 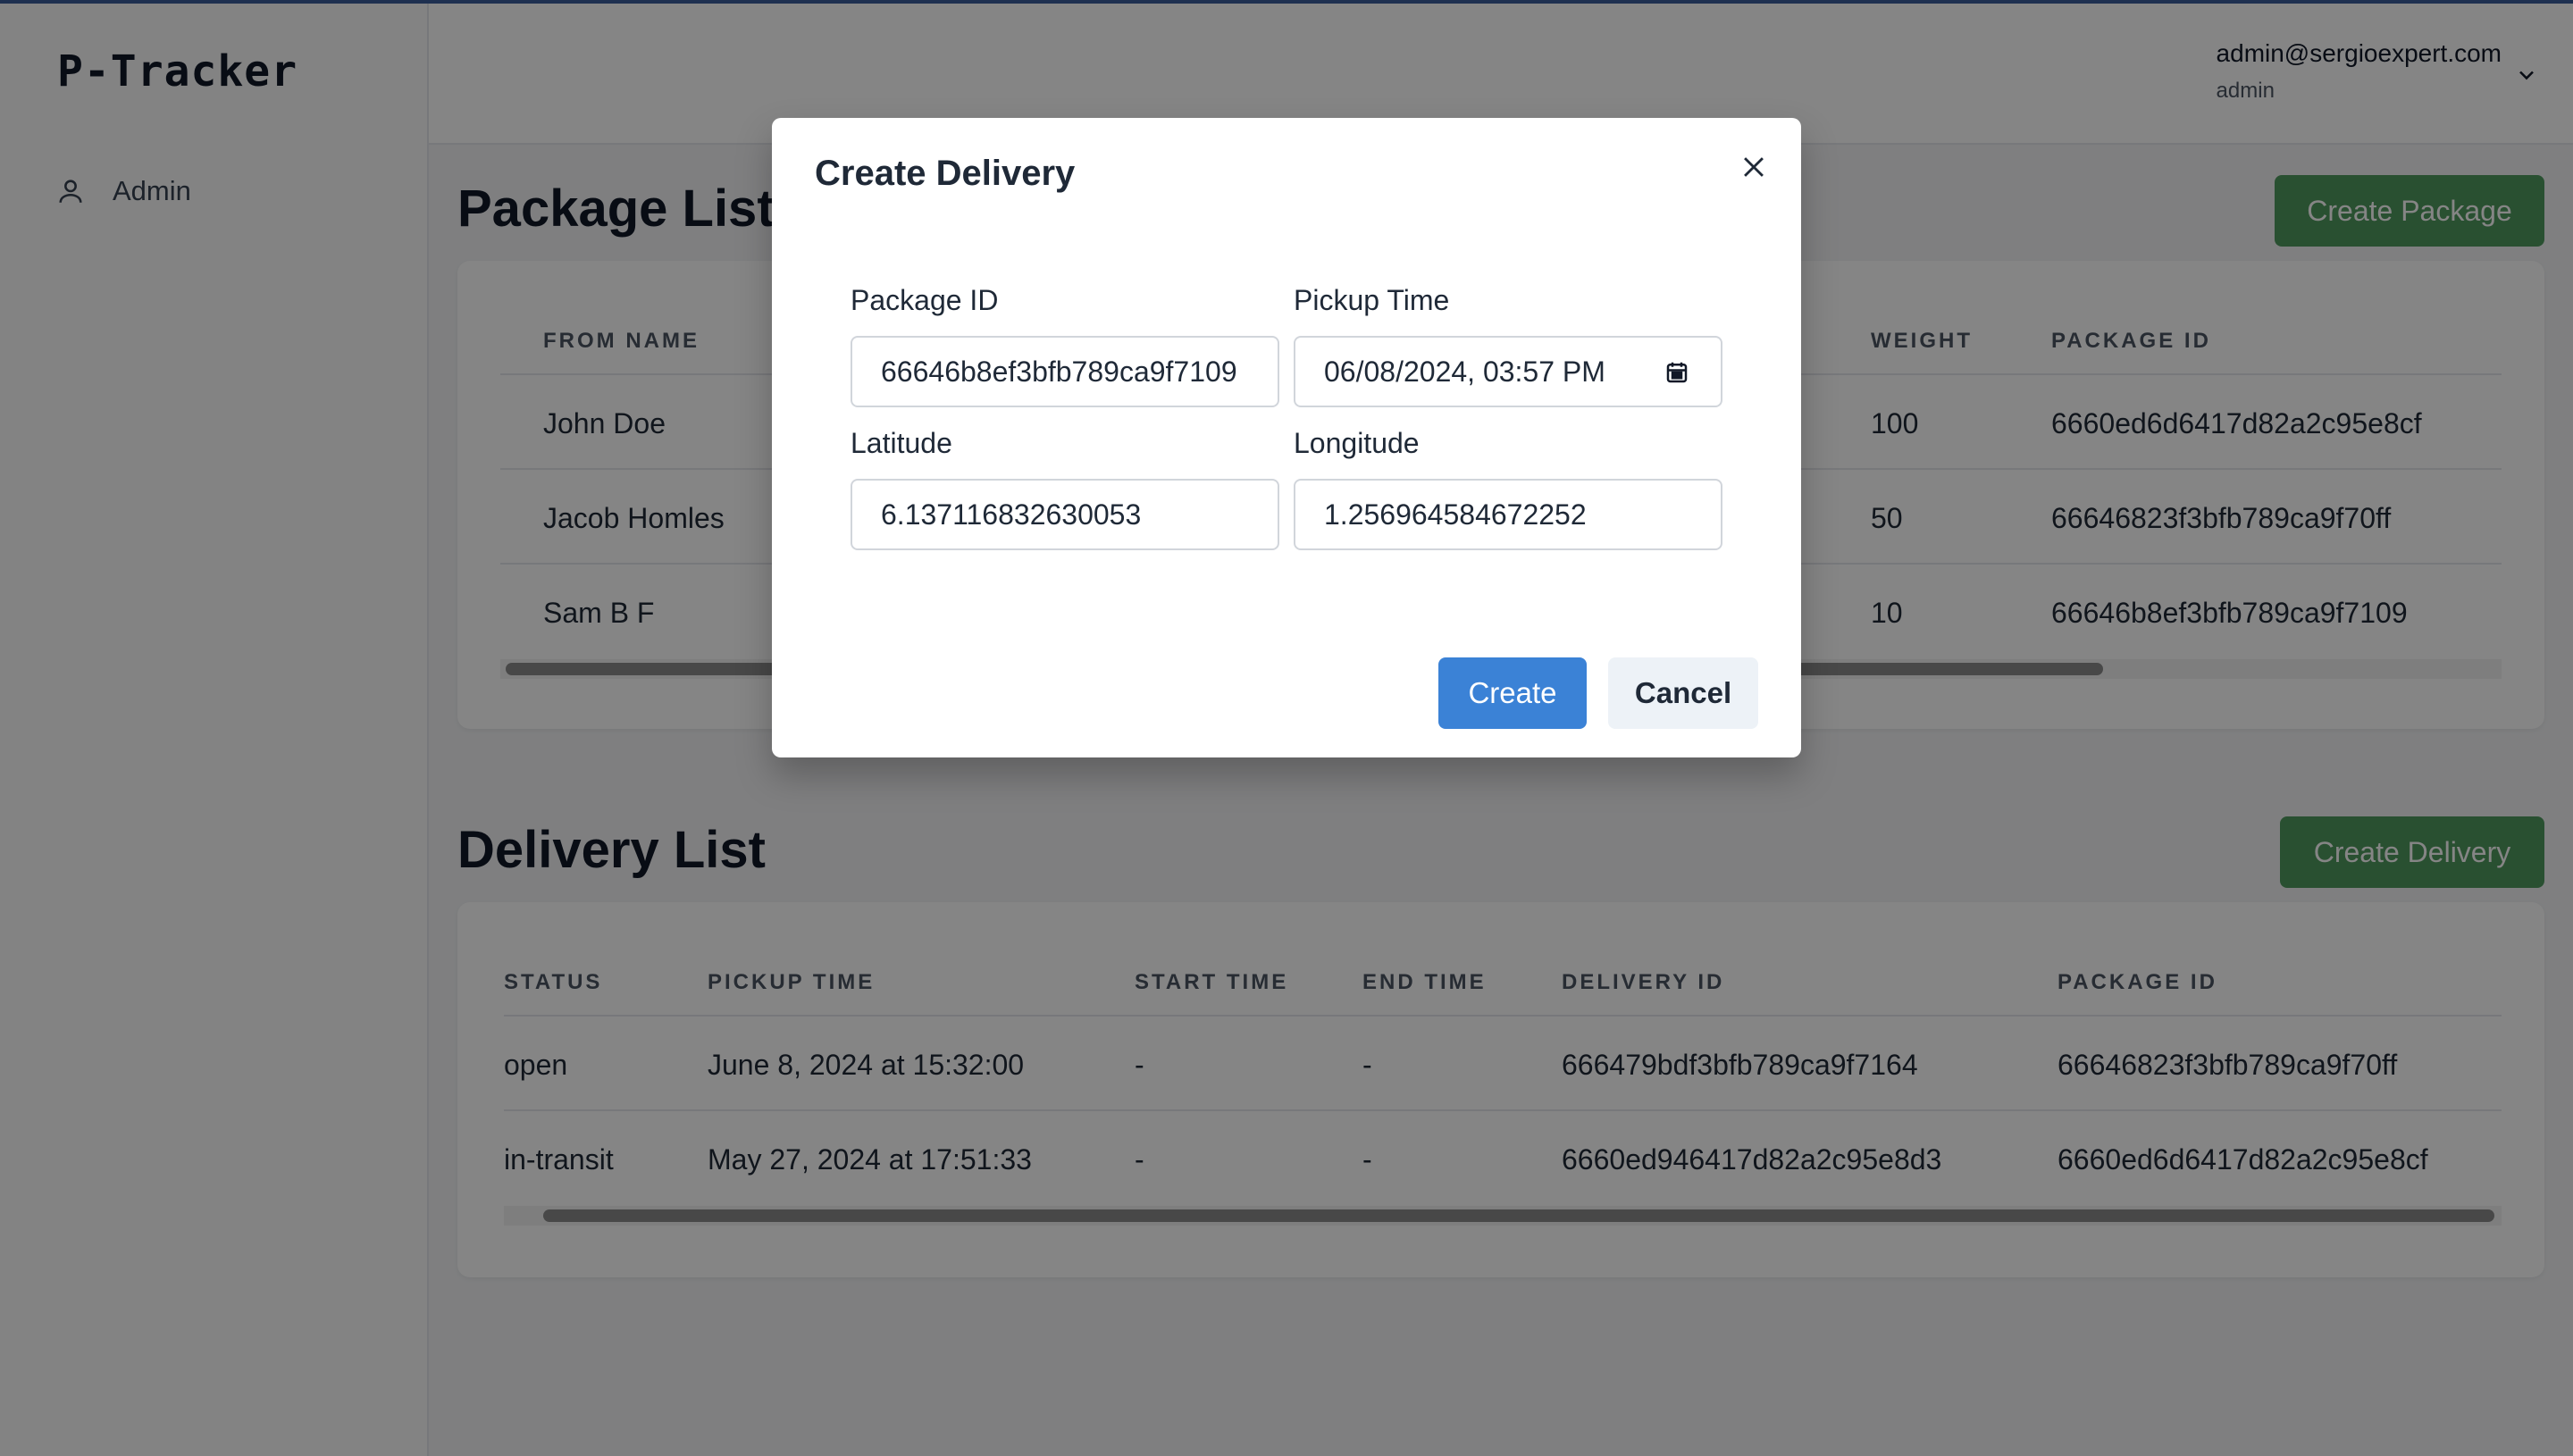 I want to click on pickup-time-input: 06/08/2024, 03:57 PM, so click(x=1508, y=371).